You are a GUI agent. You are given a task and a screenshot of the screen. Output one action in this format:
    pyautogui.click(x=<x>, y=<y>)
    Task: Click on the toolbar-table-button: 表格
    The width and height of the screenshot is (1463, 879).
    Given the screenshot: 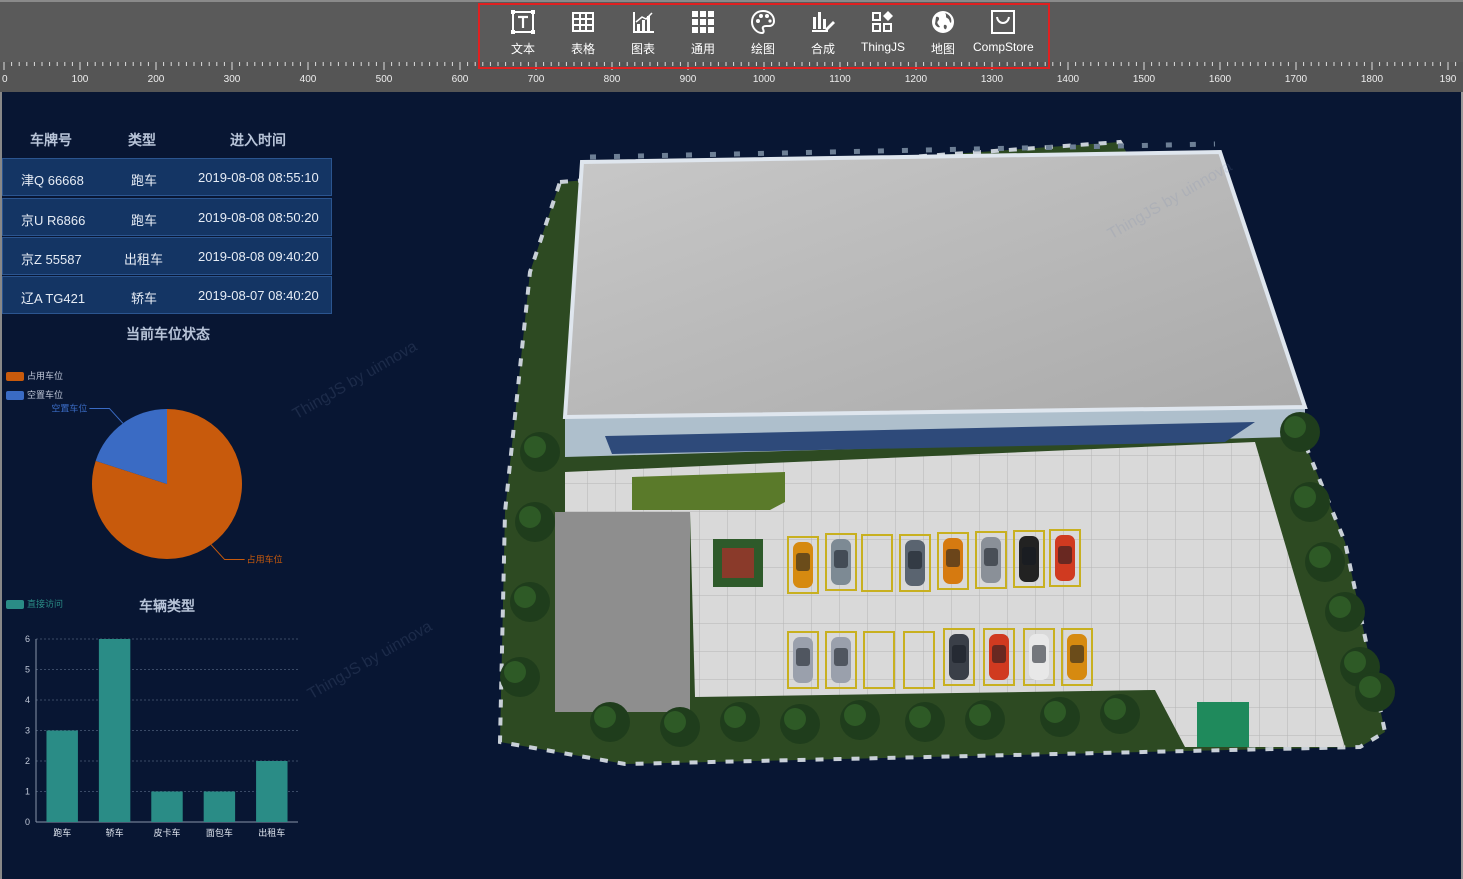 What is the action you would take?
    pyautogui.click(x=583, y=34)
    